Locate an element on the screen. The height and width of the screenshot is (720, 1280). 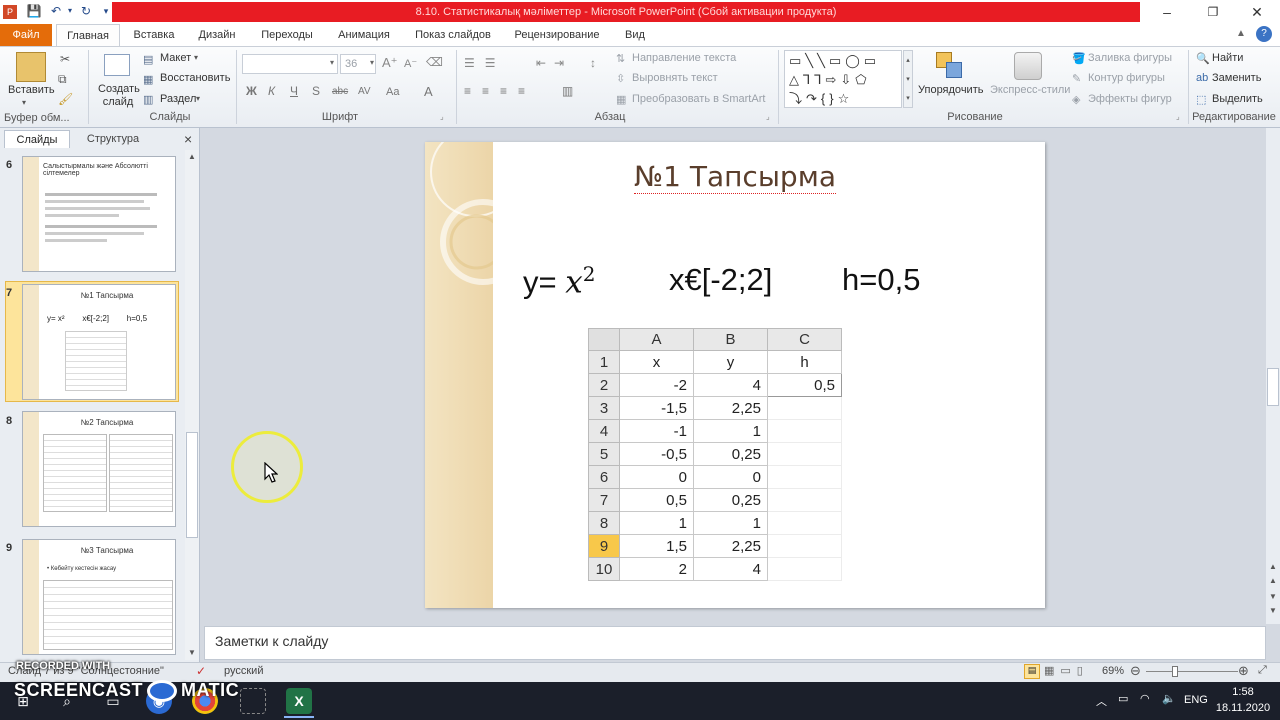
minimize-button: – is located at coordinates (1167, 12).